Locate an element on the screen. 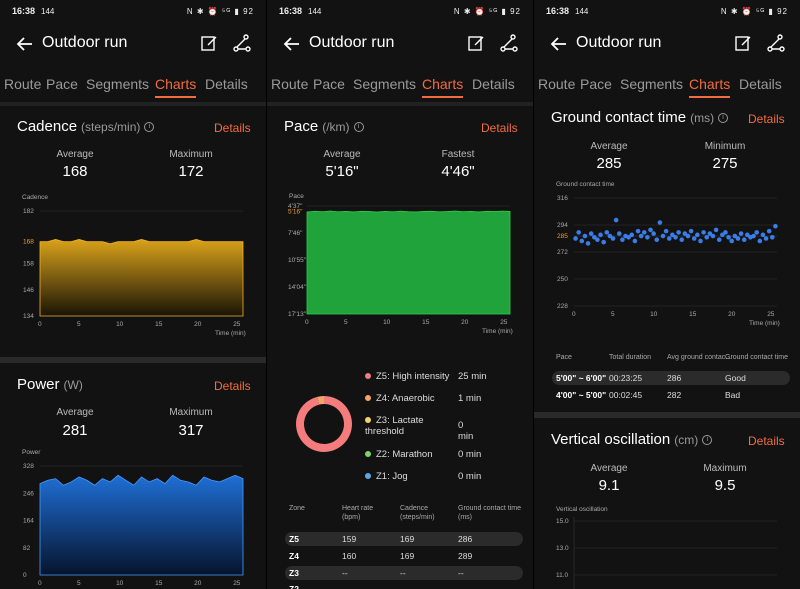 The height and width of the screenshot is (589, 800). table-header-pace: Pace is located at coordinates (564, 357).